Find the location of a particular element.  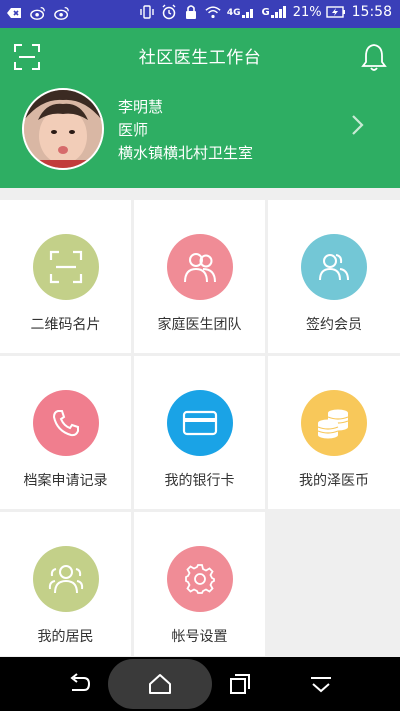

gear-icon is located at coordinates (200, 579).